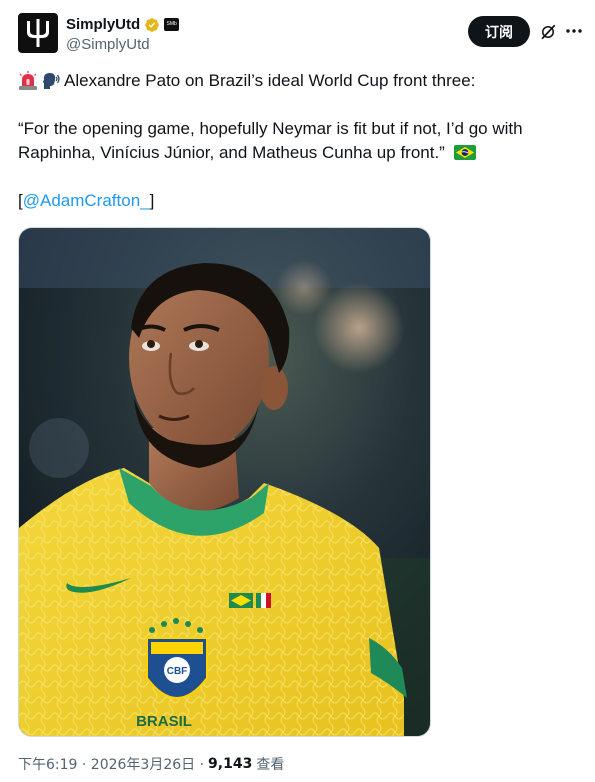 The height and width of the screenshot is (782, 595). What do you see at coordinates (152, 200) in the screenshot?
I see `bracket-close: ]` at bounding box center [152, 200].